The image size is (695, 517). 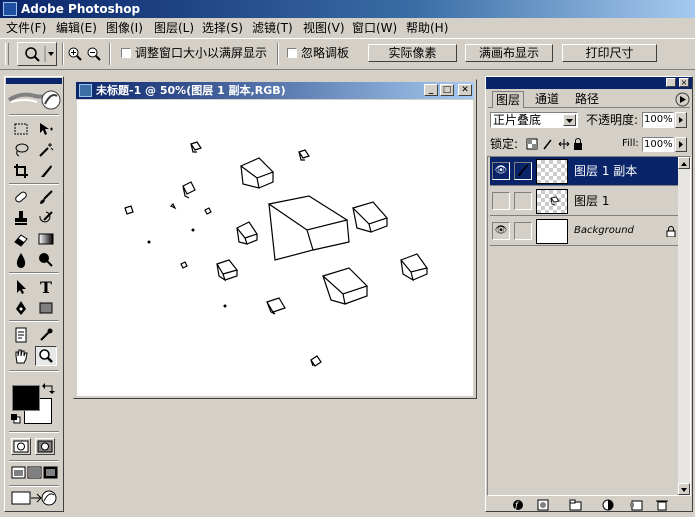 I want to click on new-layer-icon, so click(x=636, y=505).